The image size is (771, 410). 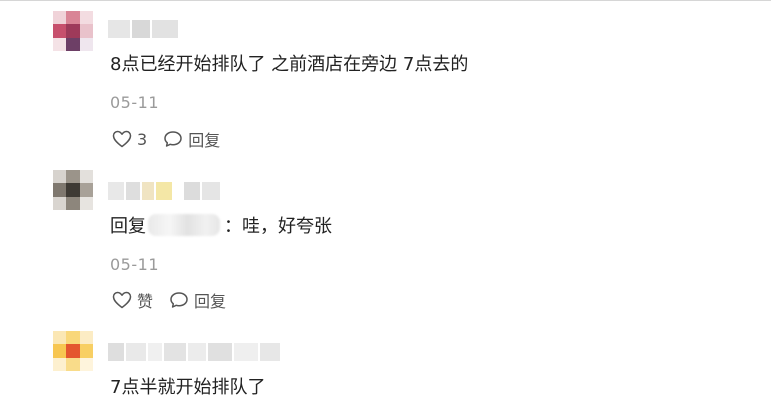 What do you see at coordinates (385, 0) in the screenshot?
I see `top-divider` at bounding box center [385, 0].